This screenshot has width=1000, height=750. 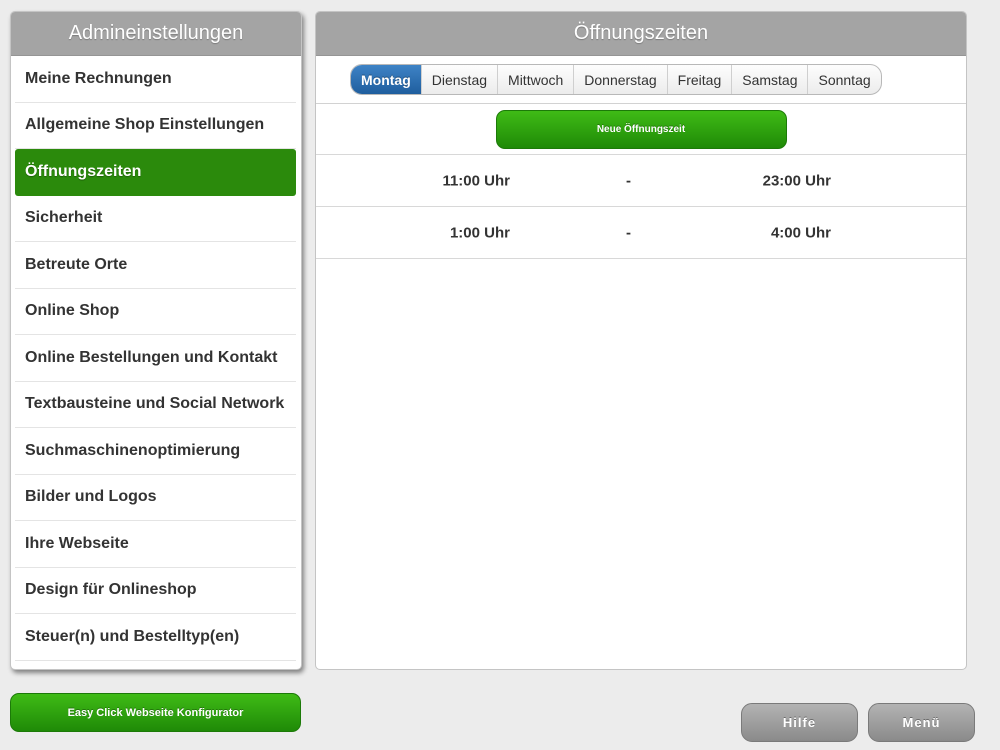 I want to click on tab-donnerstag: Donnerstag, so click(x=621, y=79).